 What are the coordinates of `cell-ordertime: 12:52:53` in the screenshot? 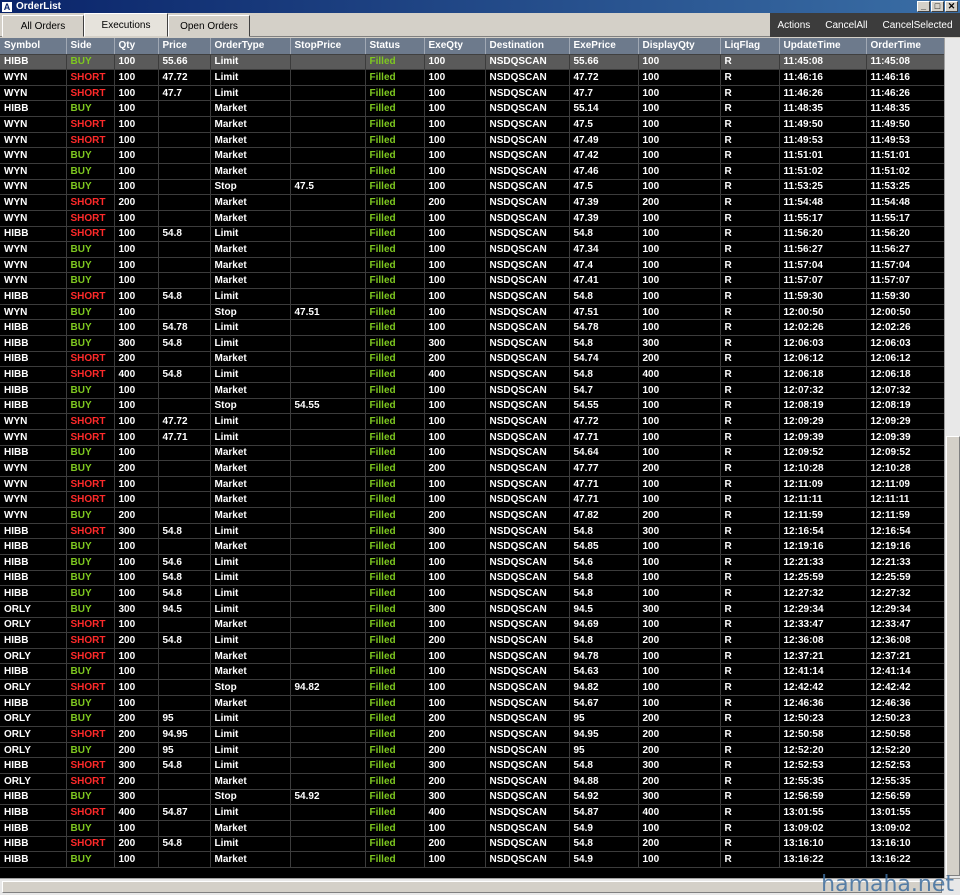 It's located at (905, 765).